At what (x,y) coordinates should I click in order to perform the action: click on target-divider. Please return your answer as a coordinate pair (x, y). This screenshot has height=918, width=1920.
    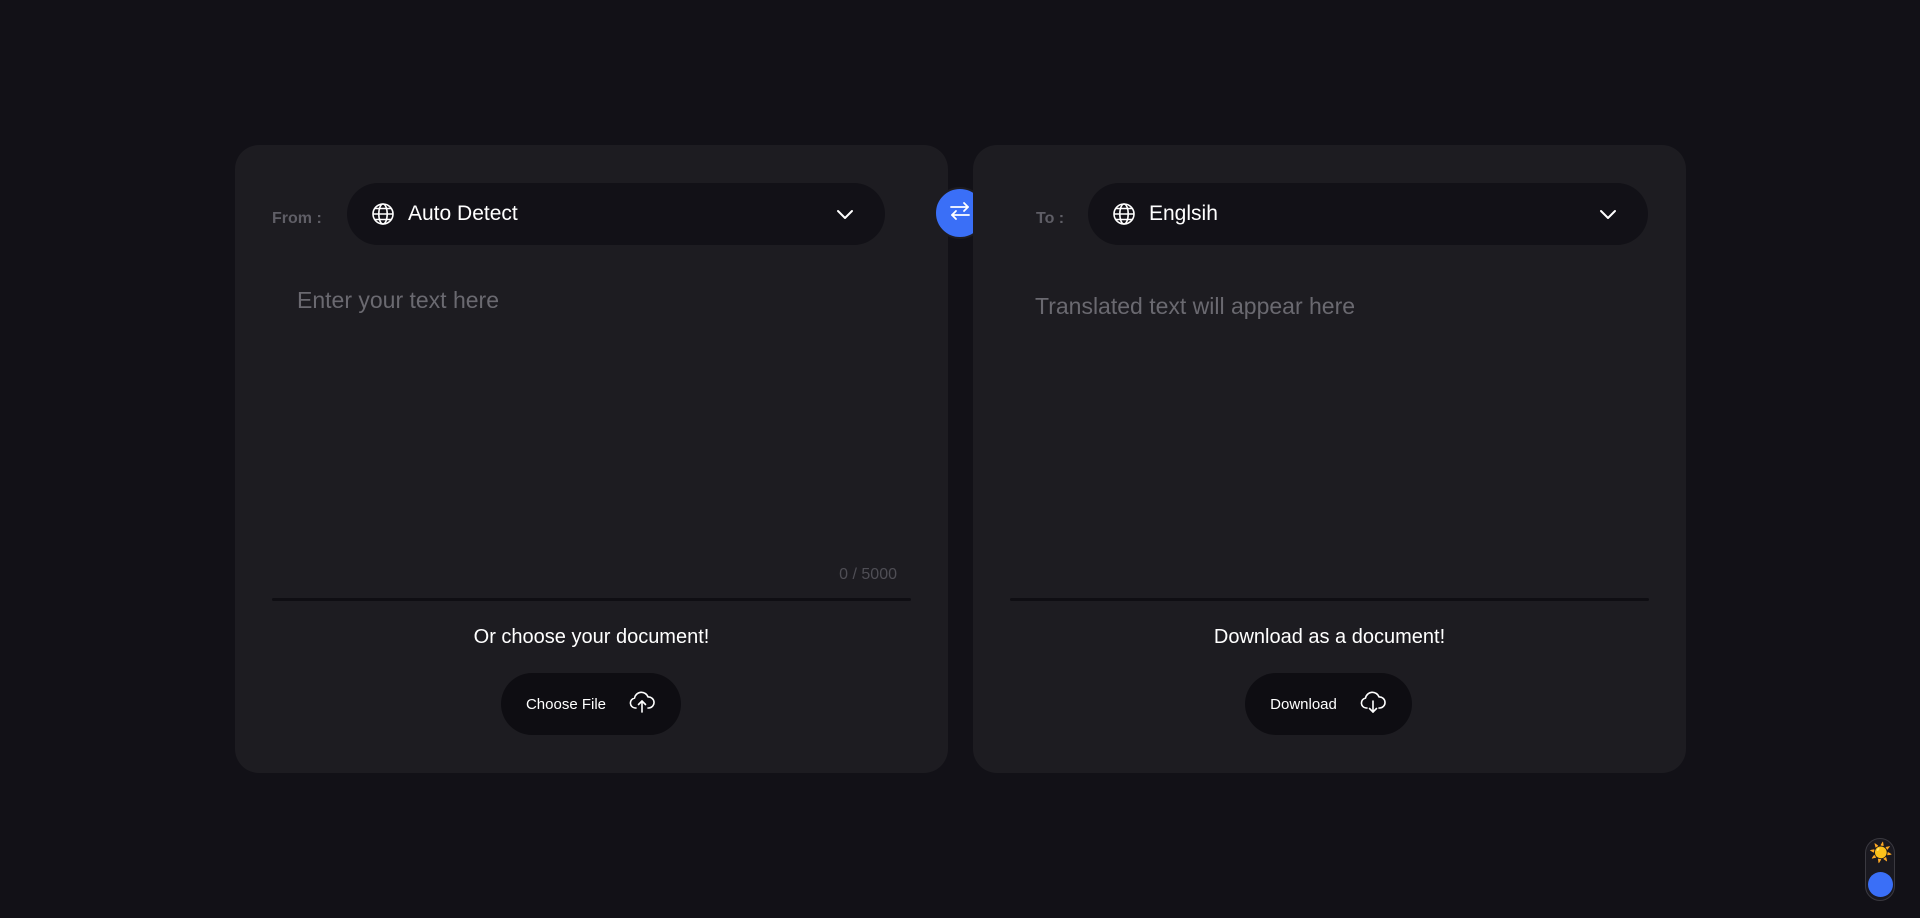
    Looking at the image, I should click on (1329, 599).